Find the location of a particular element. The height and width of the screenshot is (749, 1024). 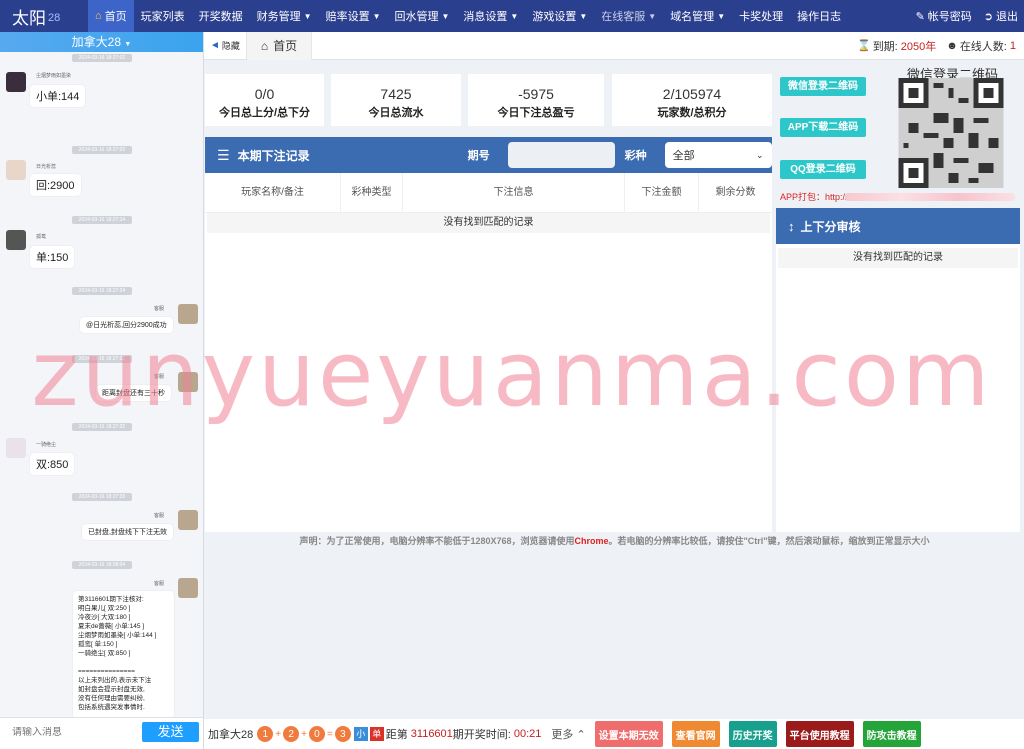

column-header: 玩家名称/备注 is located at coordinates (273, 192).